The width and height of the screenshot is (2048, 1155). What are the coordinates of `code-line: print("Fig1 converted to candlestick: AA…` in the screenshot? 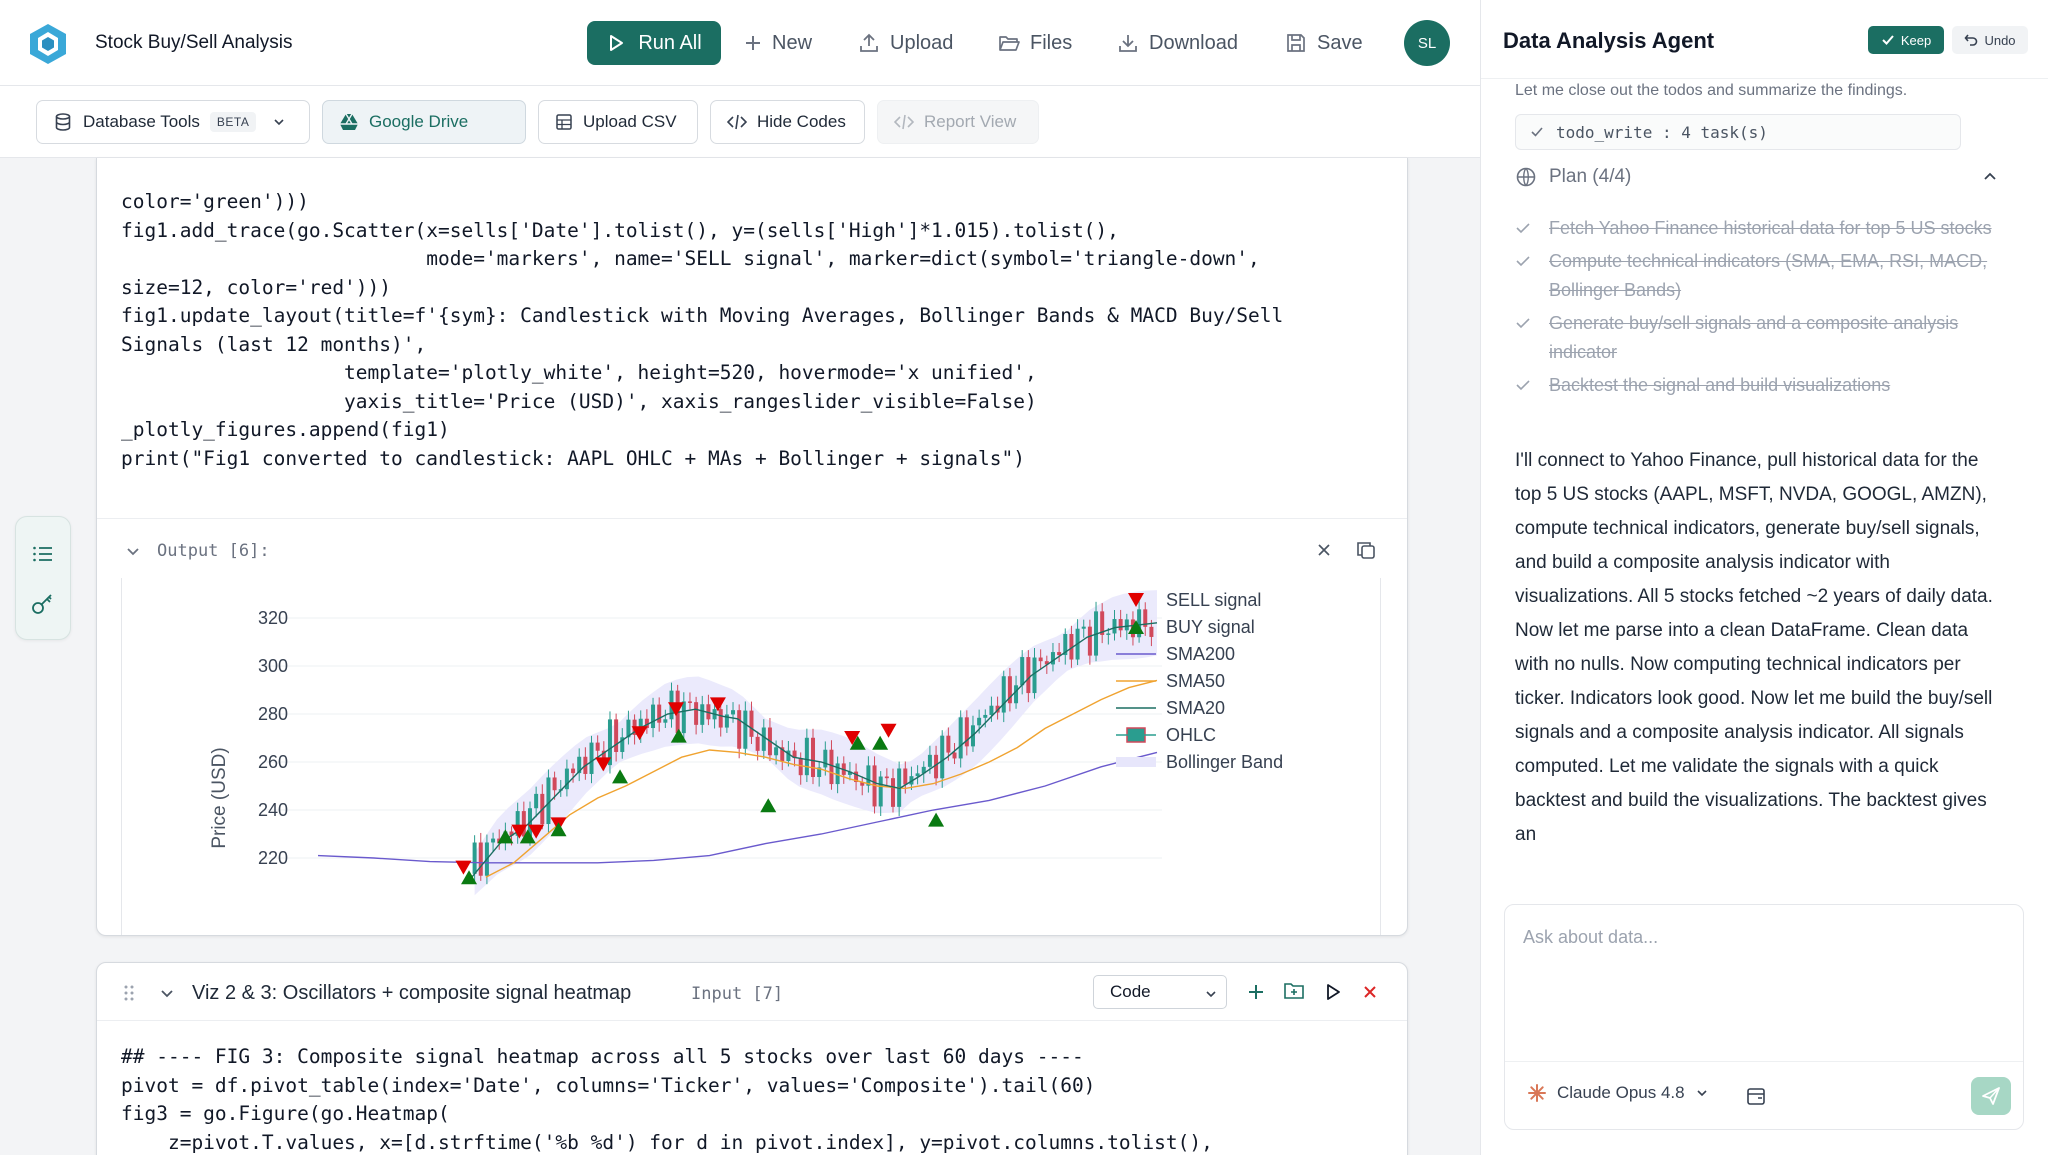 It's located at (573, 458).